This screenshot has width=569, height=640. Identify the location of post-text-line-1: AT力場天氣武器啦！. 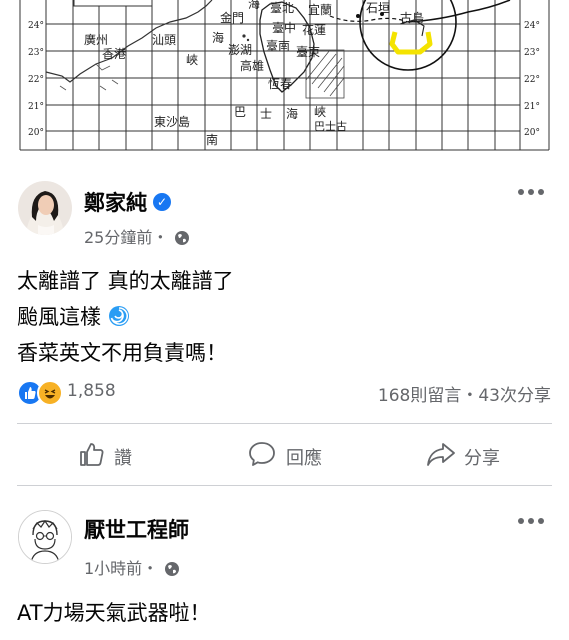
(114, 613).